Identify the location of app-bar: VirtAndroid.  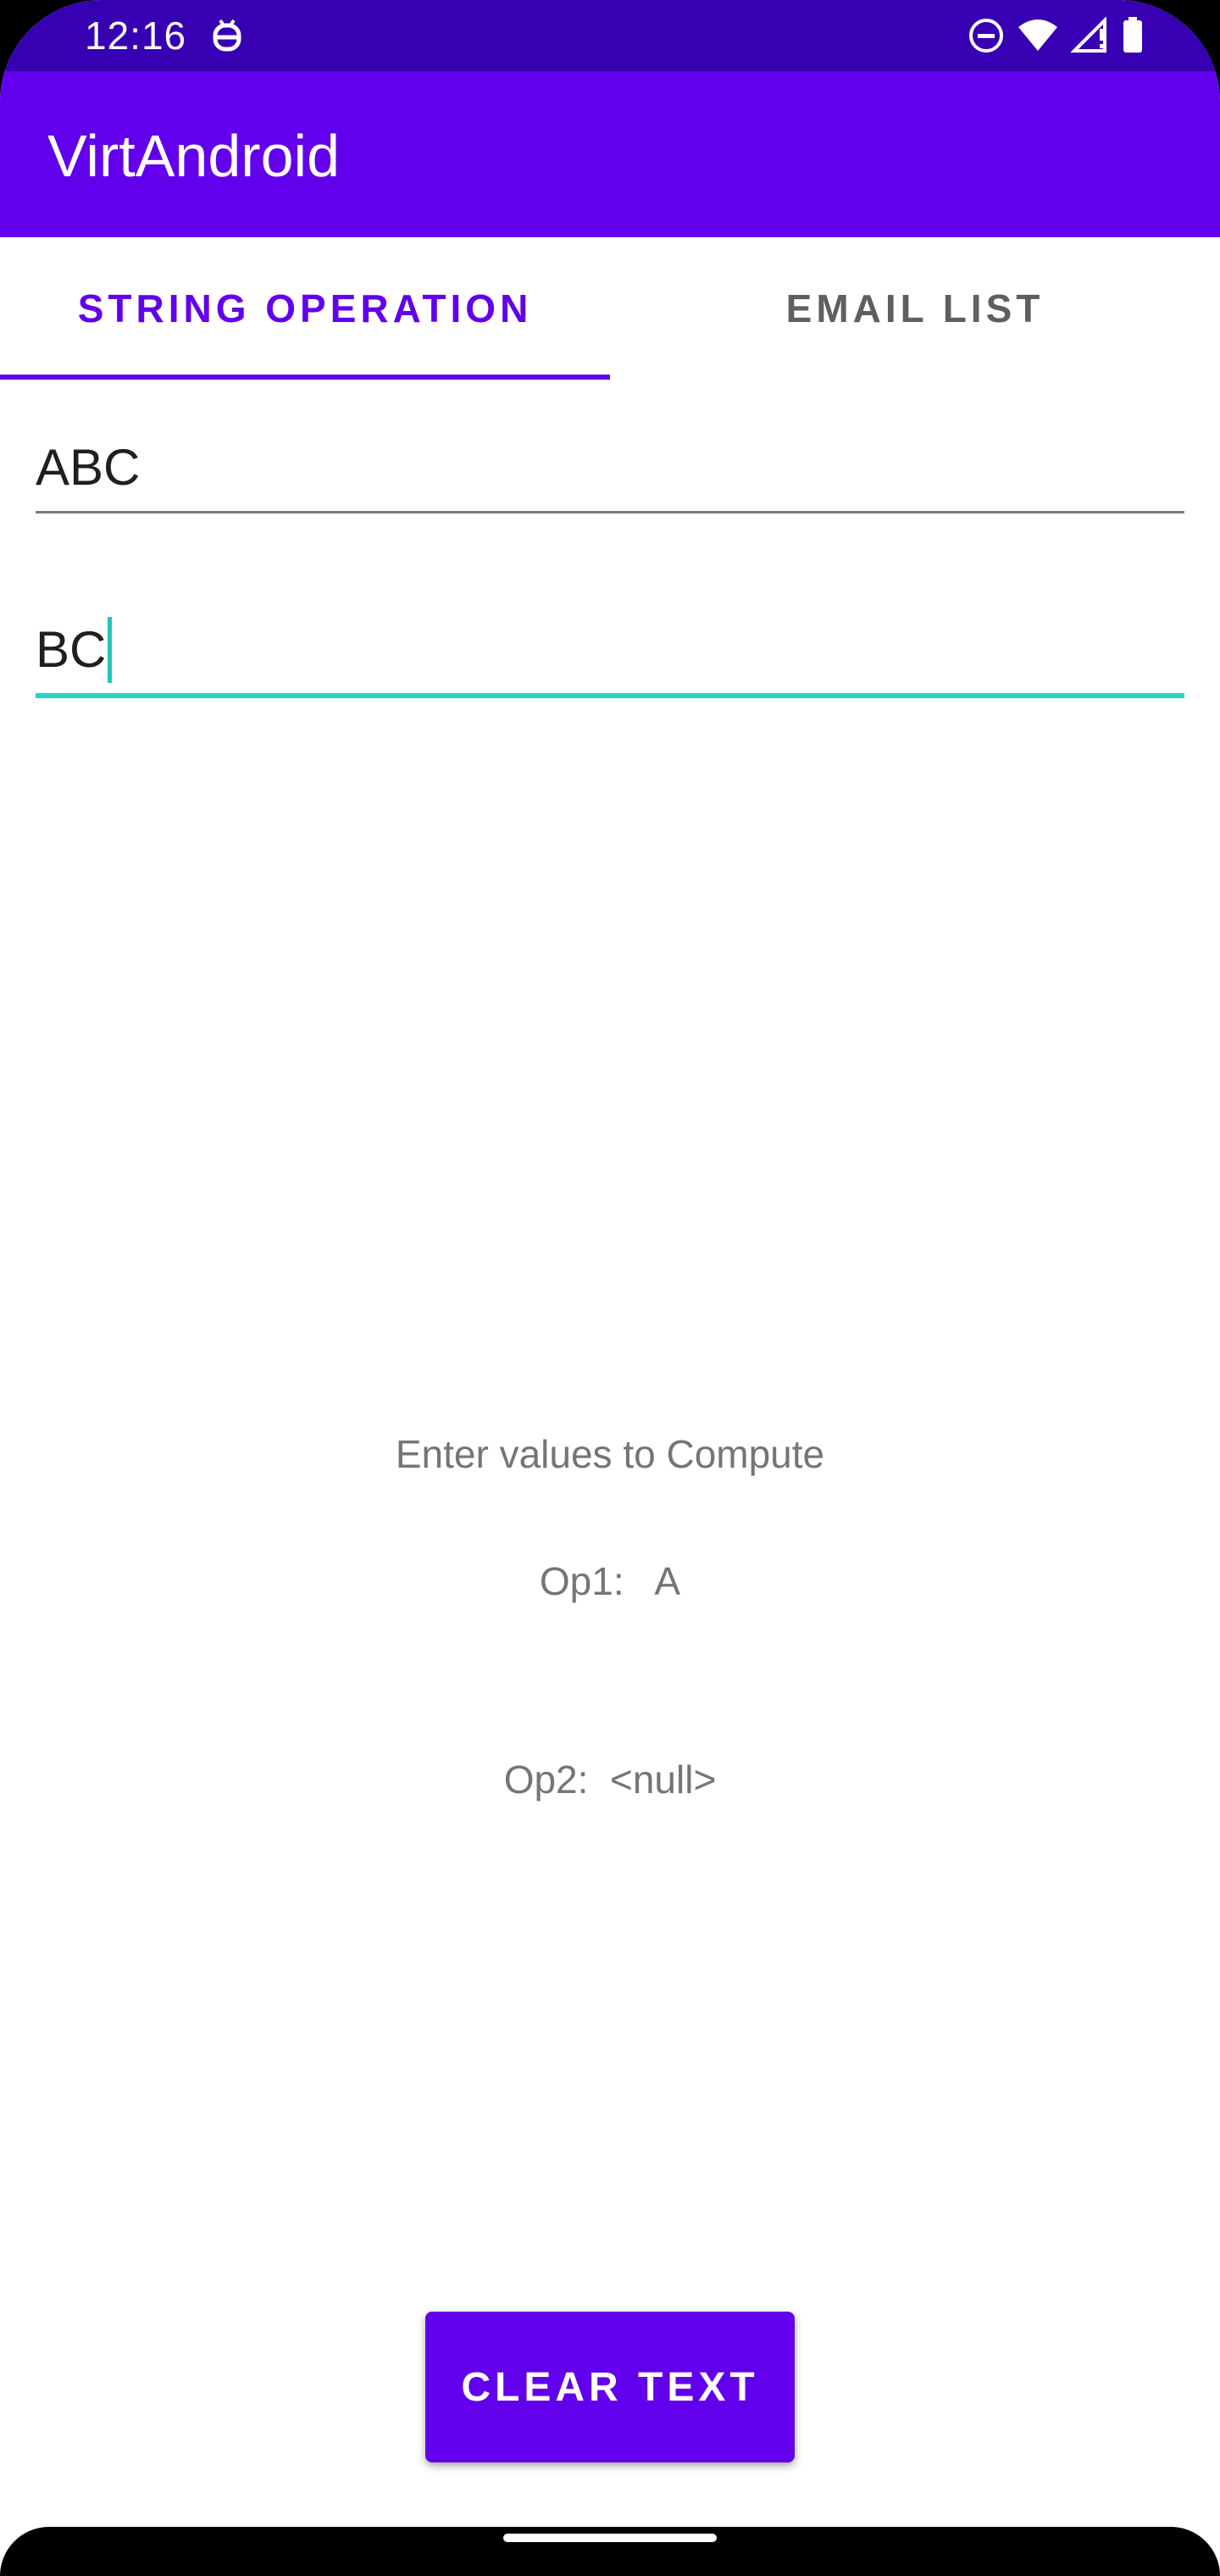
(610, 154).